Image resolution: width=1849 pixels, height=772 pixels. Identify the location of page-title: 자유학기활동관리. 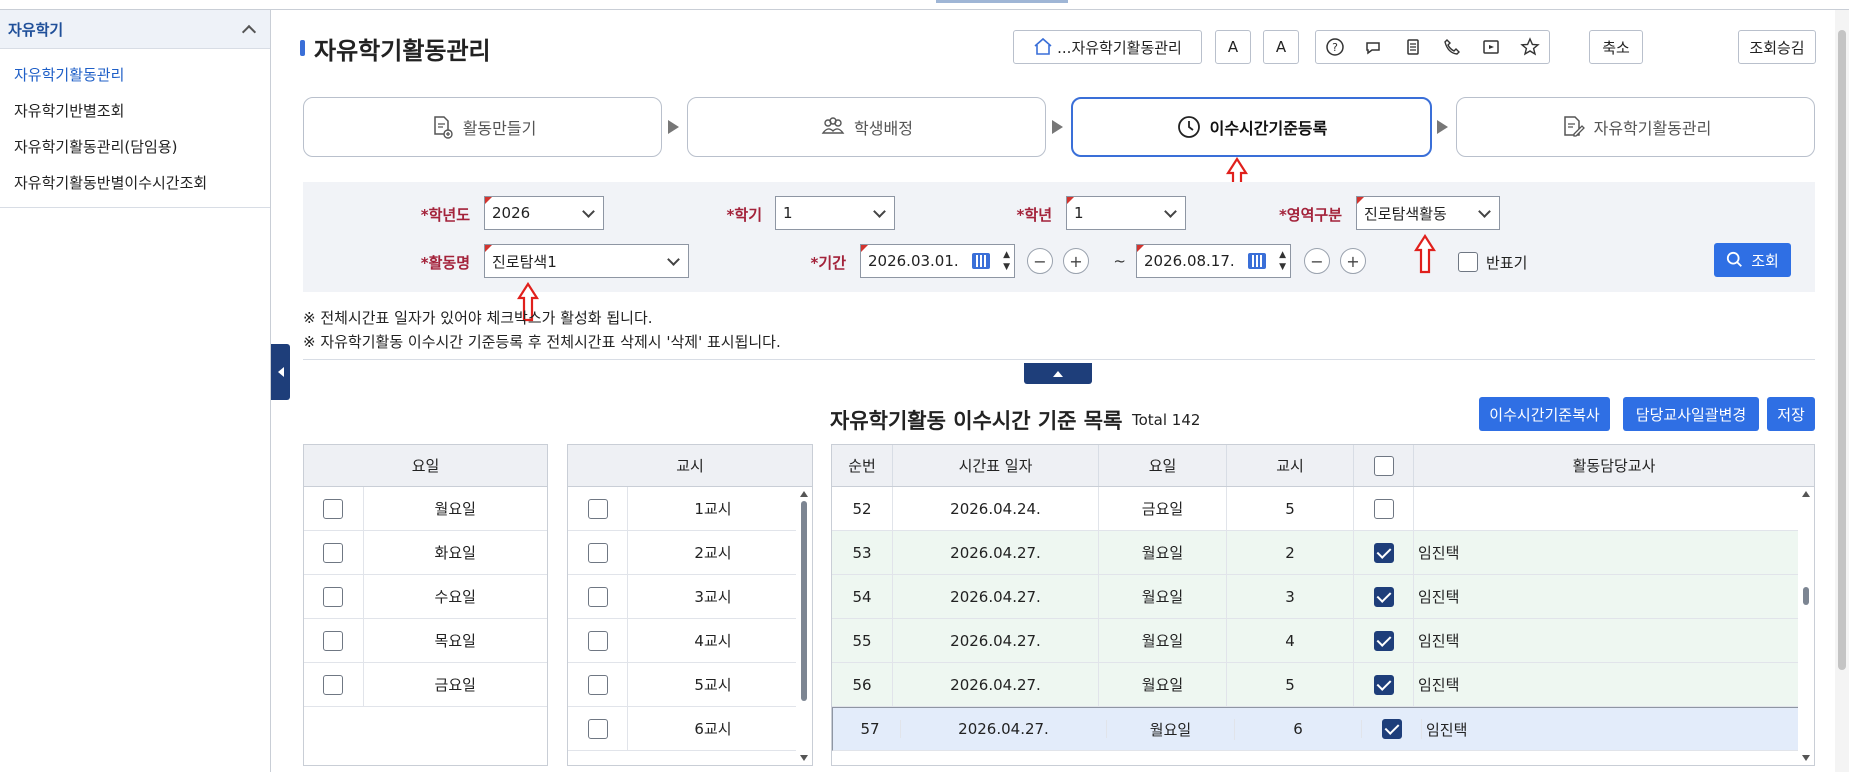
(402, 50).